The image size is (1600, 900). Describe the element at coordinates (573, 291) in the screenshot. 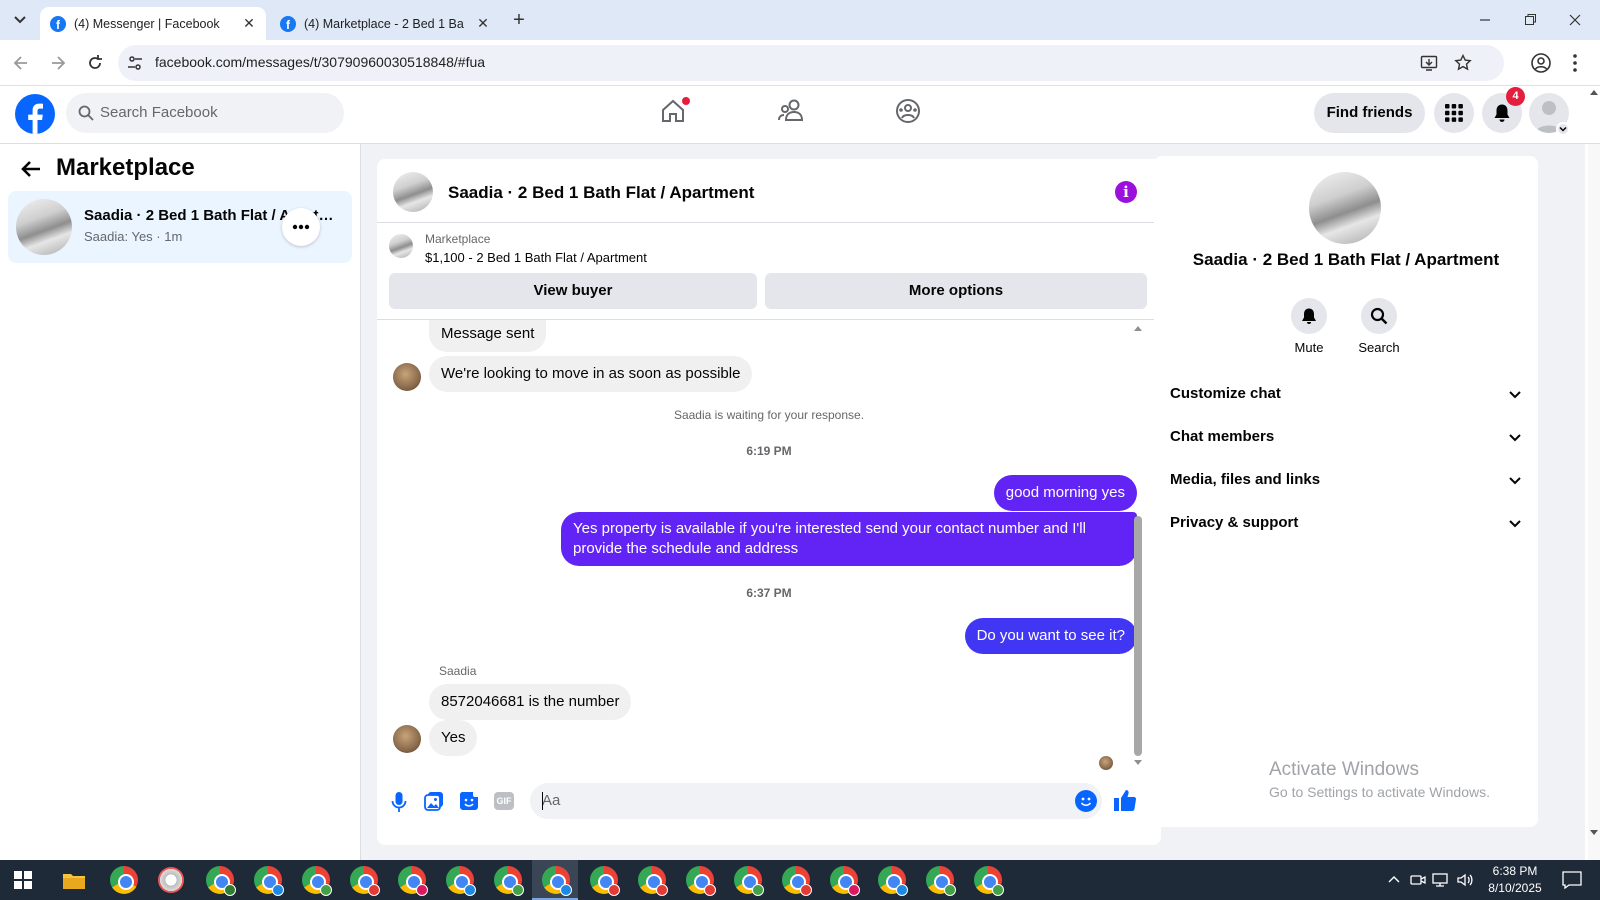

I see `view-buyer-button: View buyer` at that location.